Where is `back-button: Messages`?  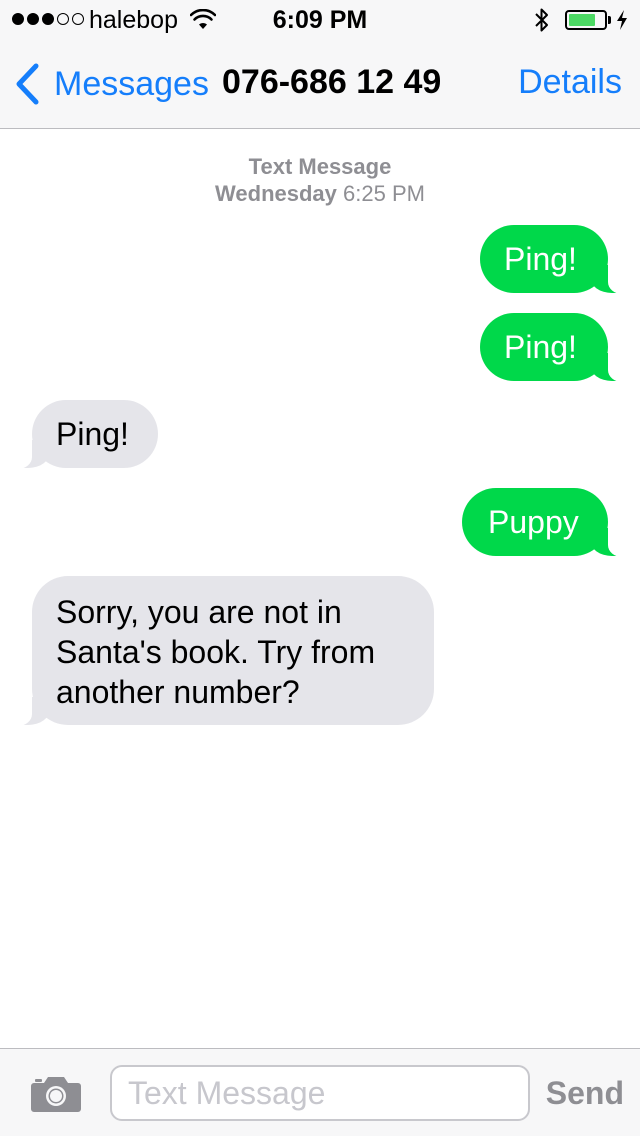
back-button: Messages is located at coordinates (111, 84).